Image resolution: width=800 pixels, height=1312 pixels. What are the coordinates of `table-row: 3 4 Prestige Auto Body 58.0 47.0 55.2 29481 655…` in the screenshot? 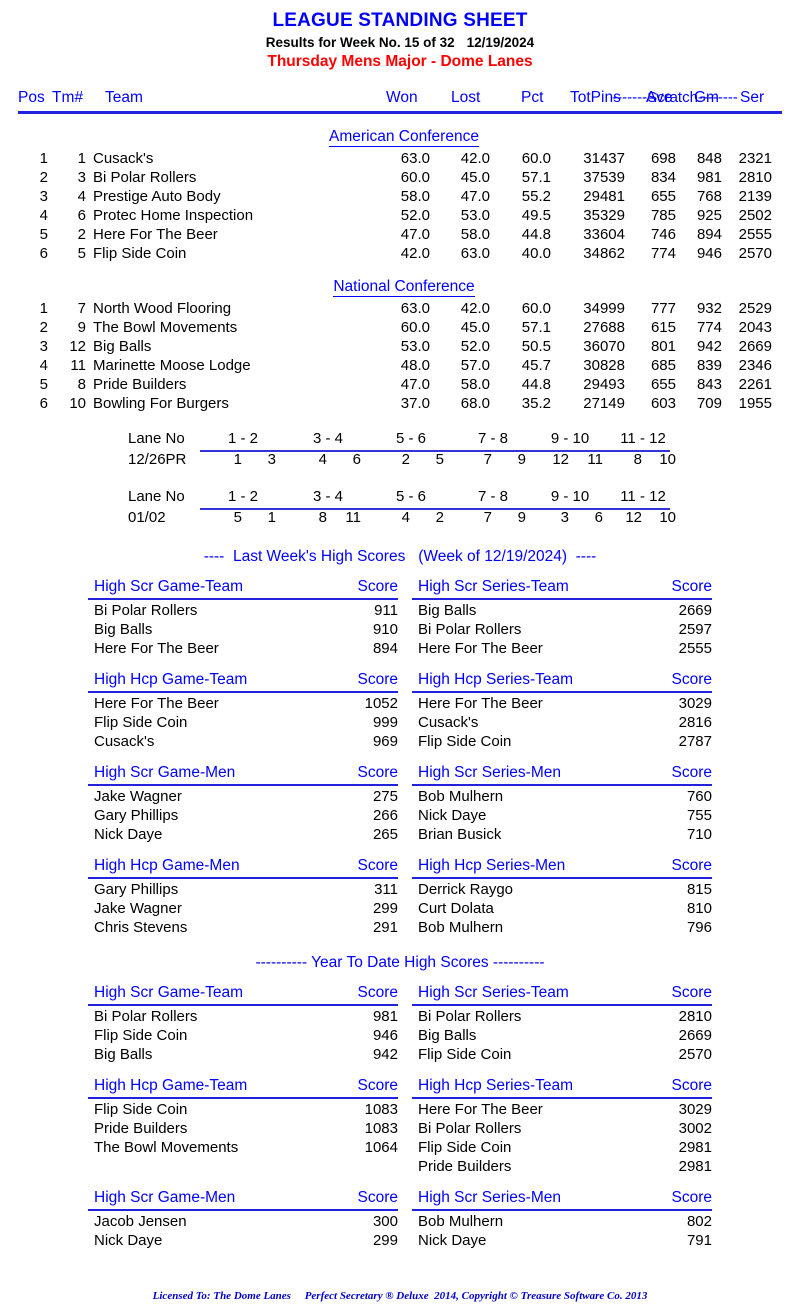 It's located at (400, 197).